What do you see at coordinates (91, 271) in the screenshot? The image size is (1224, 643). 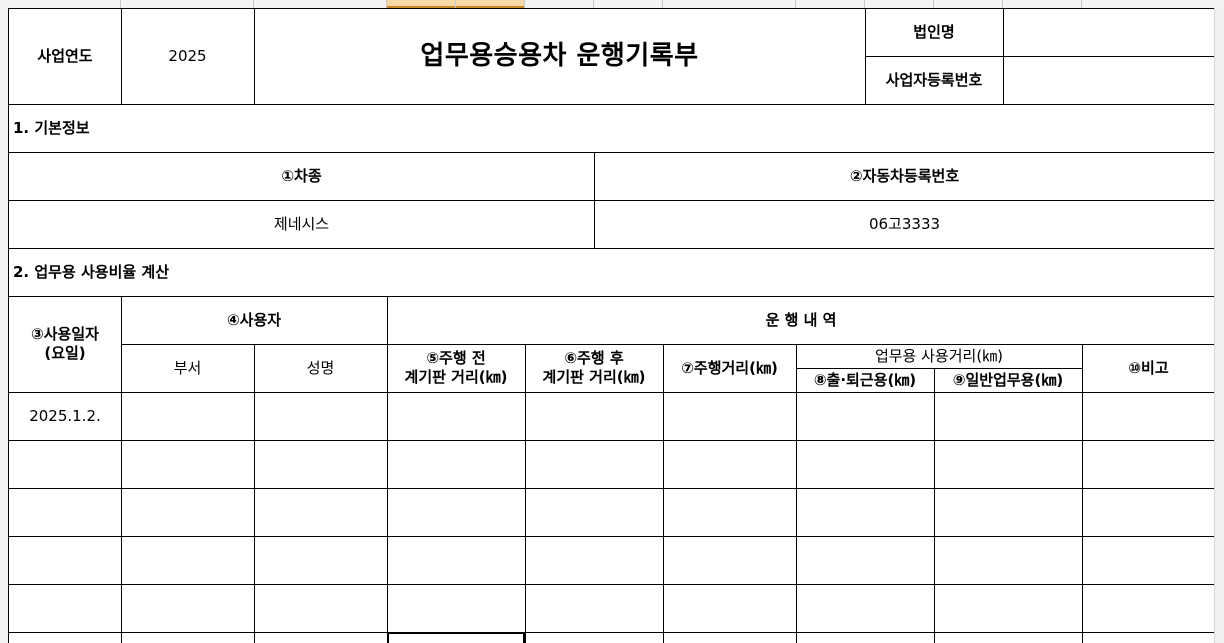 I see `section2-title: 2. 업무용 사용비율 계산` at bounding box center [91, 271].